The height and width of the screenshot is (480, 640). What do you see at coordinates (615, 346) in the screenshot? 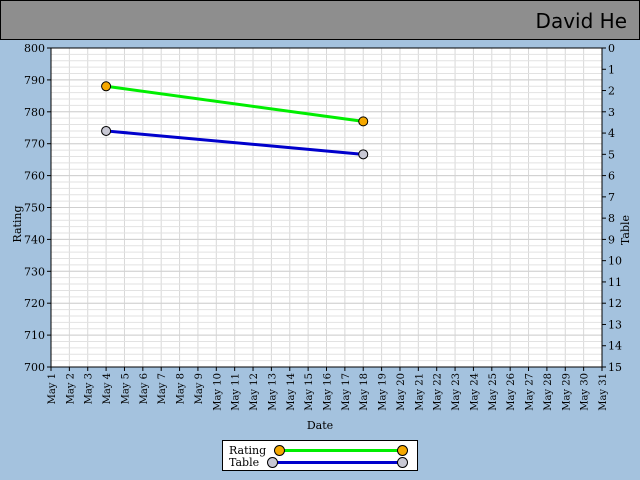
I see `y2-tick-label: 14` at bounding box center [615, 346].